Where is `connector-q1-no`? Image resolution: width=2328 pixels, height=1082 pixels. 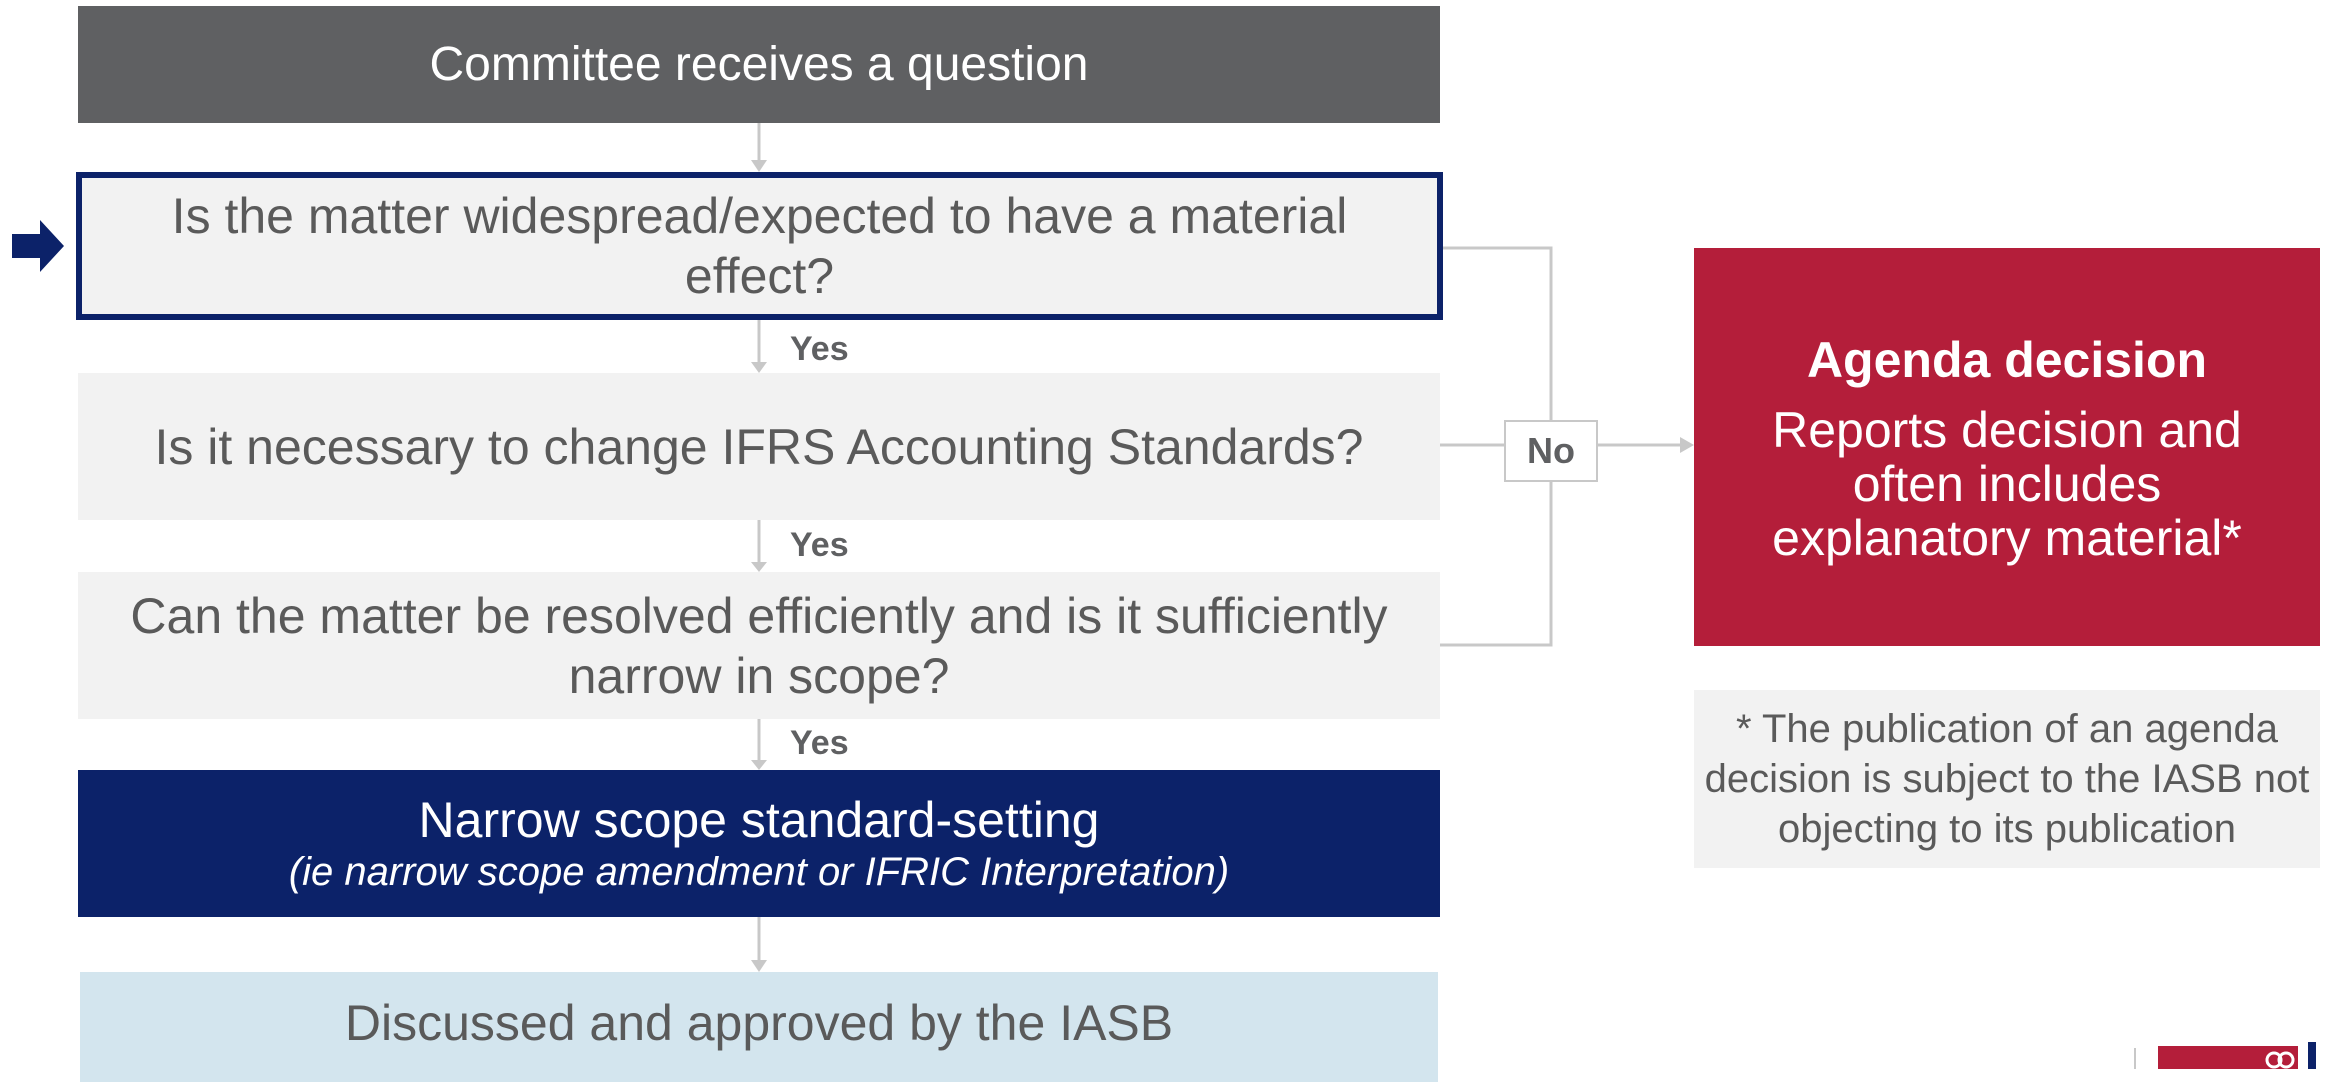 connector-q1-no is located at coordinates (1498, 333).